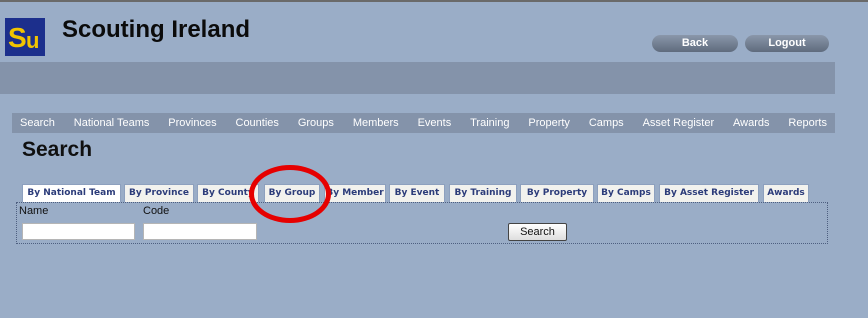 Image resolution: width=868 pixels, height=318 pixels. What do you see at coordinates (626, 193) in the screenshot?
I see `tab-by-camps: By Camps` at bounding box center [626, 193].